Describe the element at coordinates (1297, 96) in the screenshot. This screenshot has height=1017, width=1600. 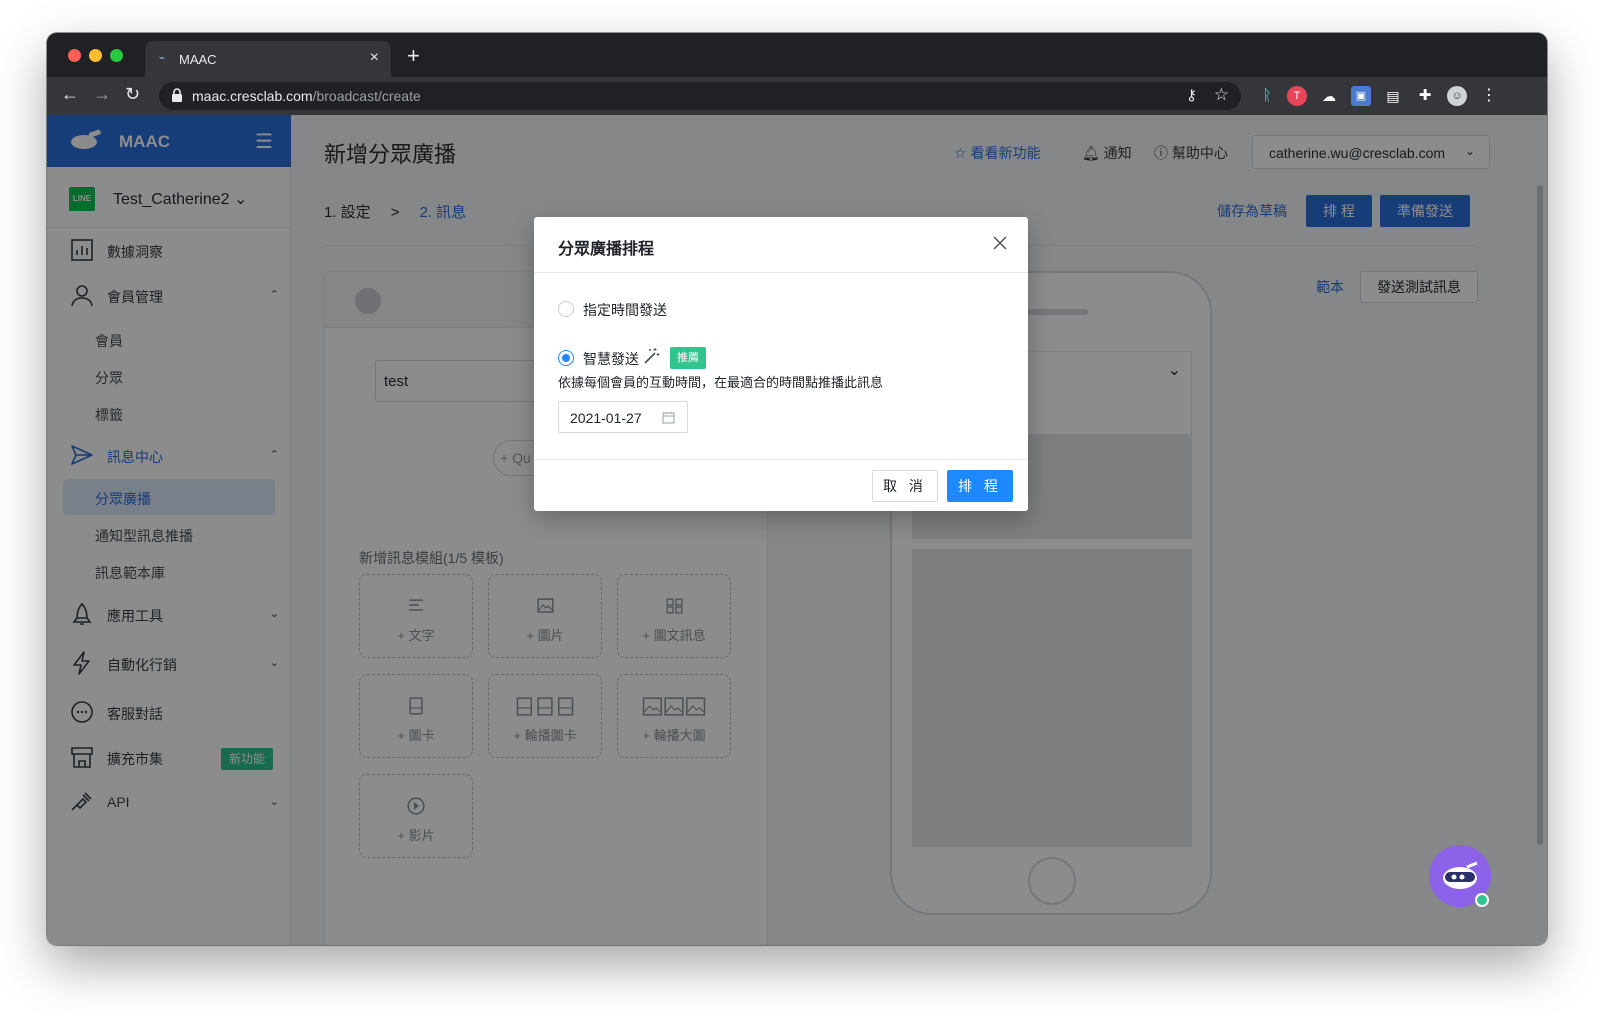
I see `extension-t-icon: T` at that location.